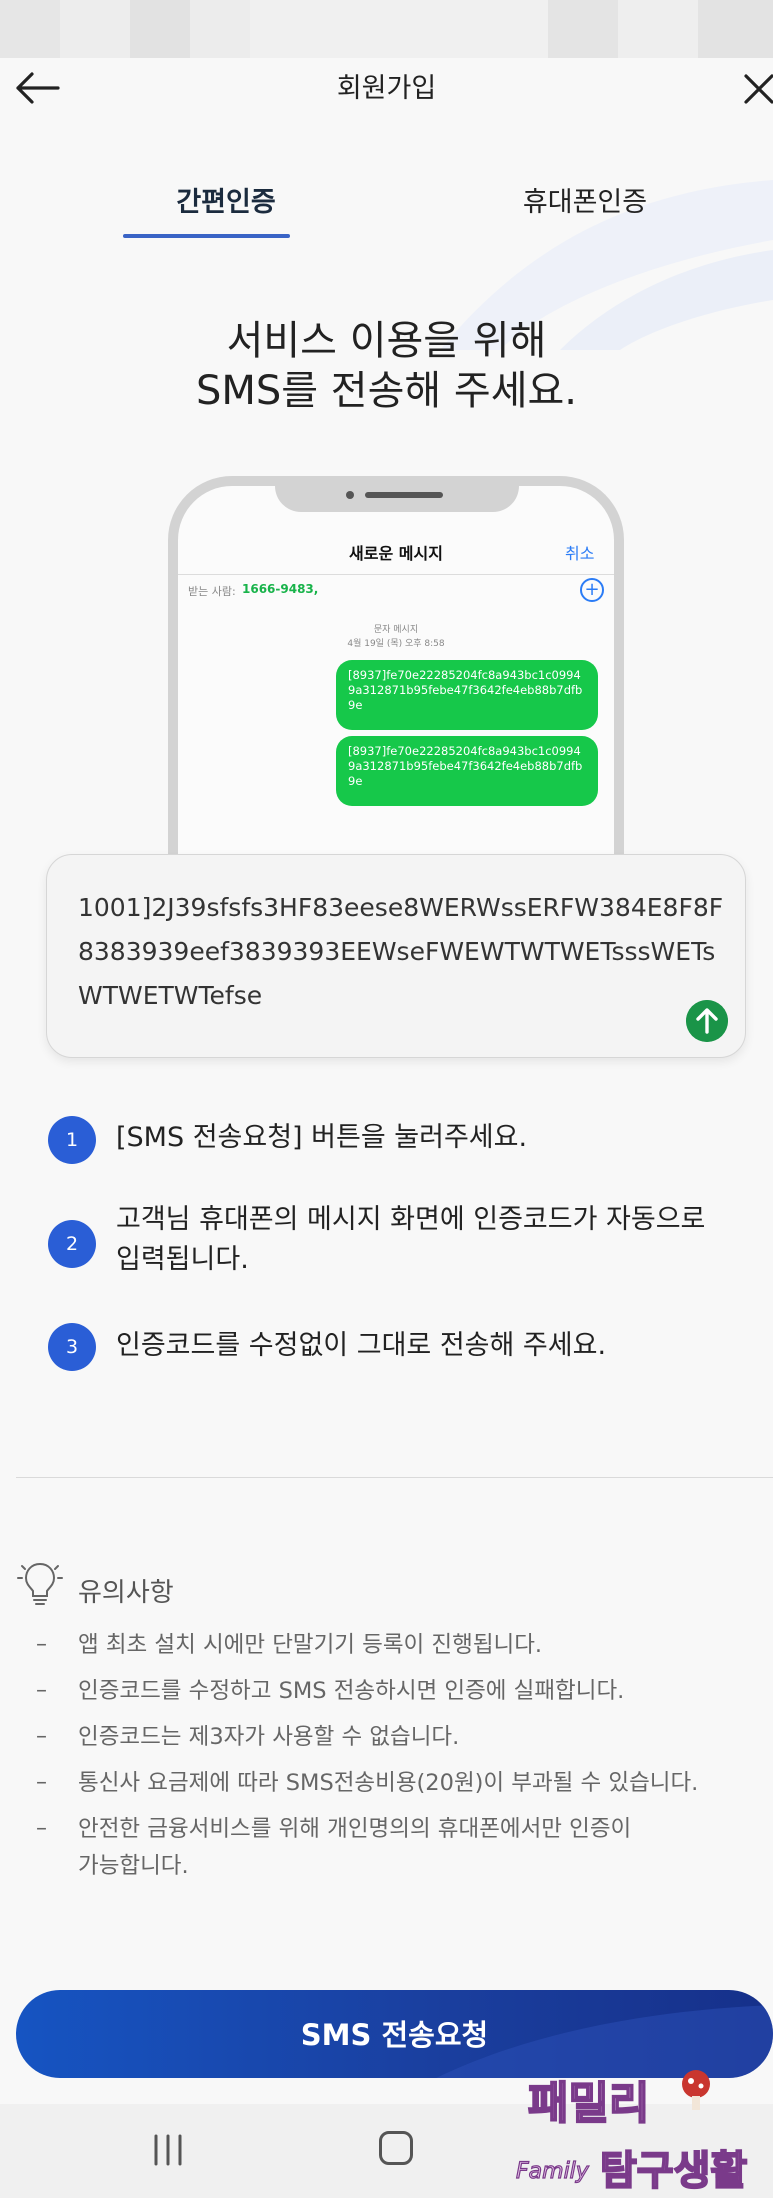  What do you see at coordinates (396, 630) in the screenshot?
I see `message-meta-type: 문자 메시지` at bounding box center [396, 630].